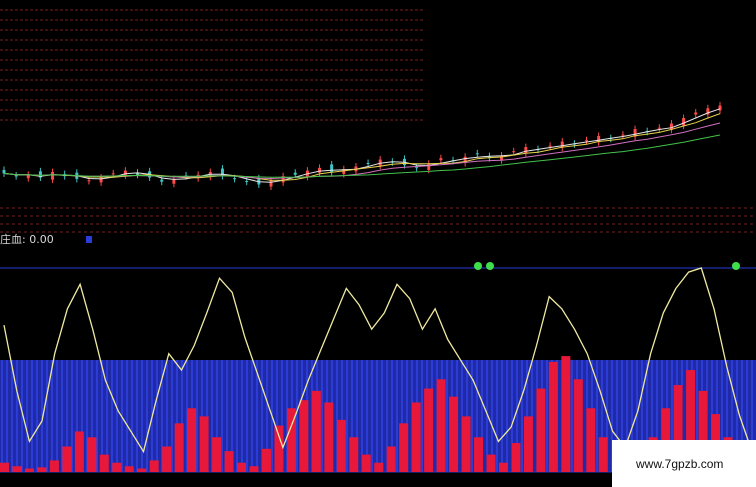  I want to click on indicator-color-swatch, so click(89, 239).